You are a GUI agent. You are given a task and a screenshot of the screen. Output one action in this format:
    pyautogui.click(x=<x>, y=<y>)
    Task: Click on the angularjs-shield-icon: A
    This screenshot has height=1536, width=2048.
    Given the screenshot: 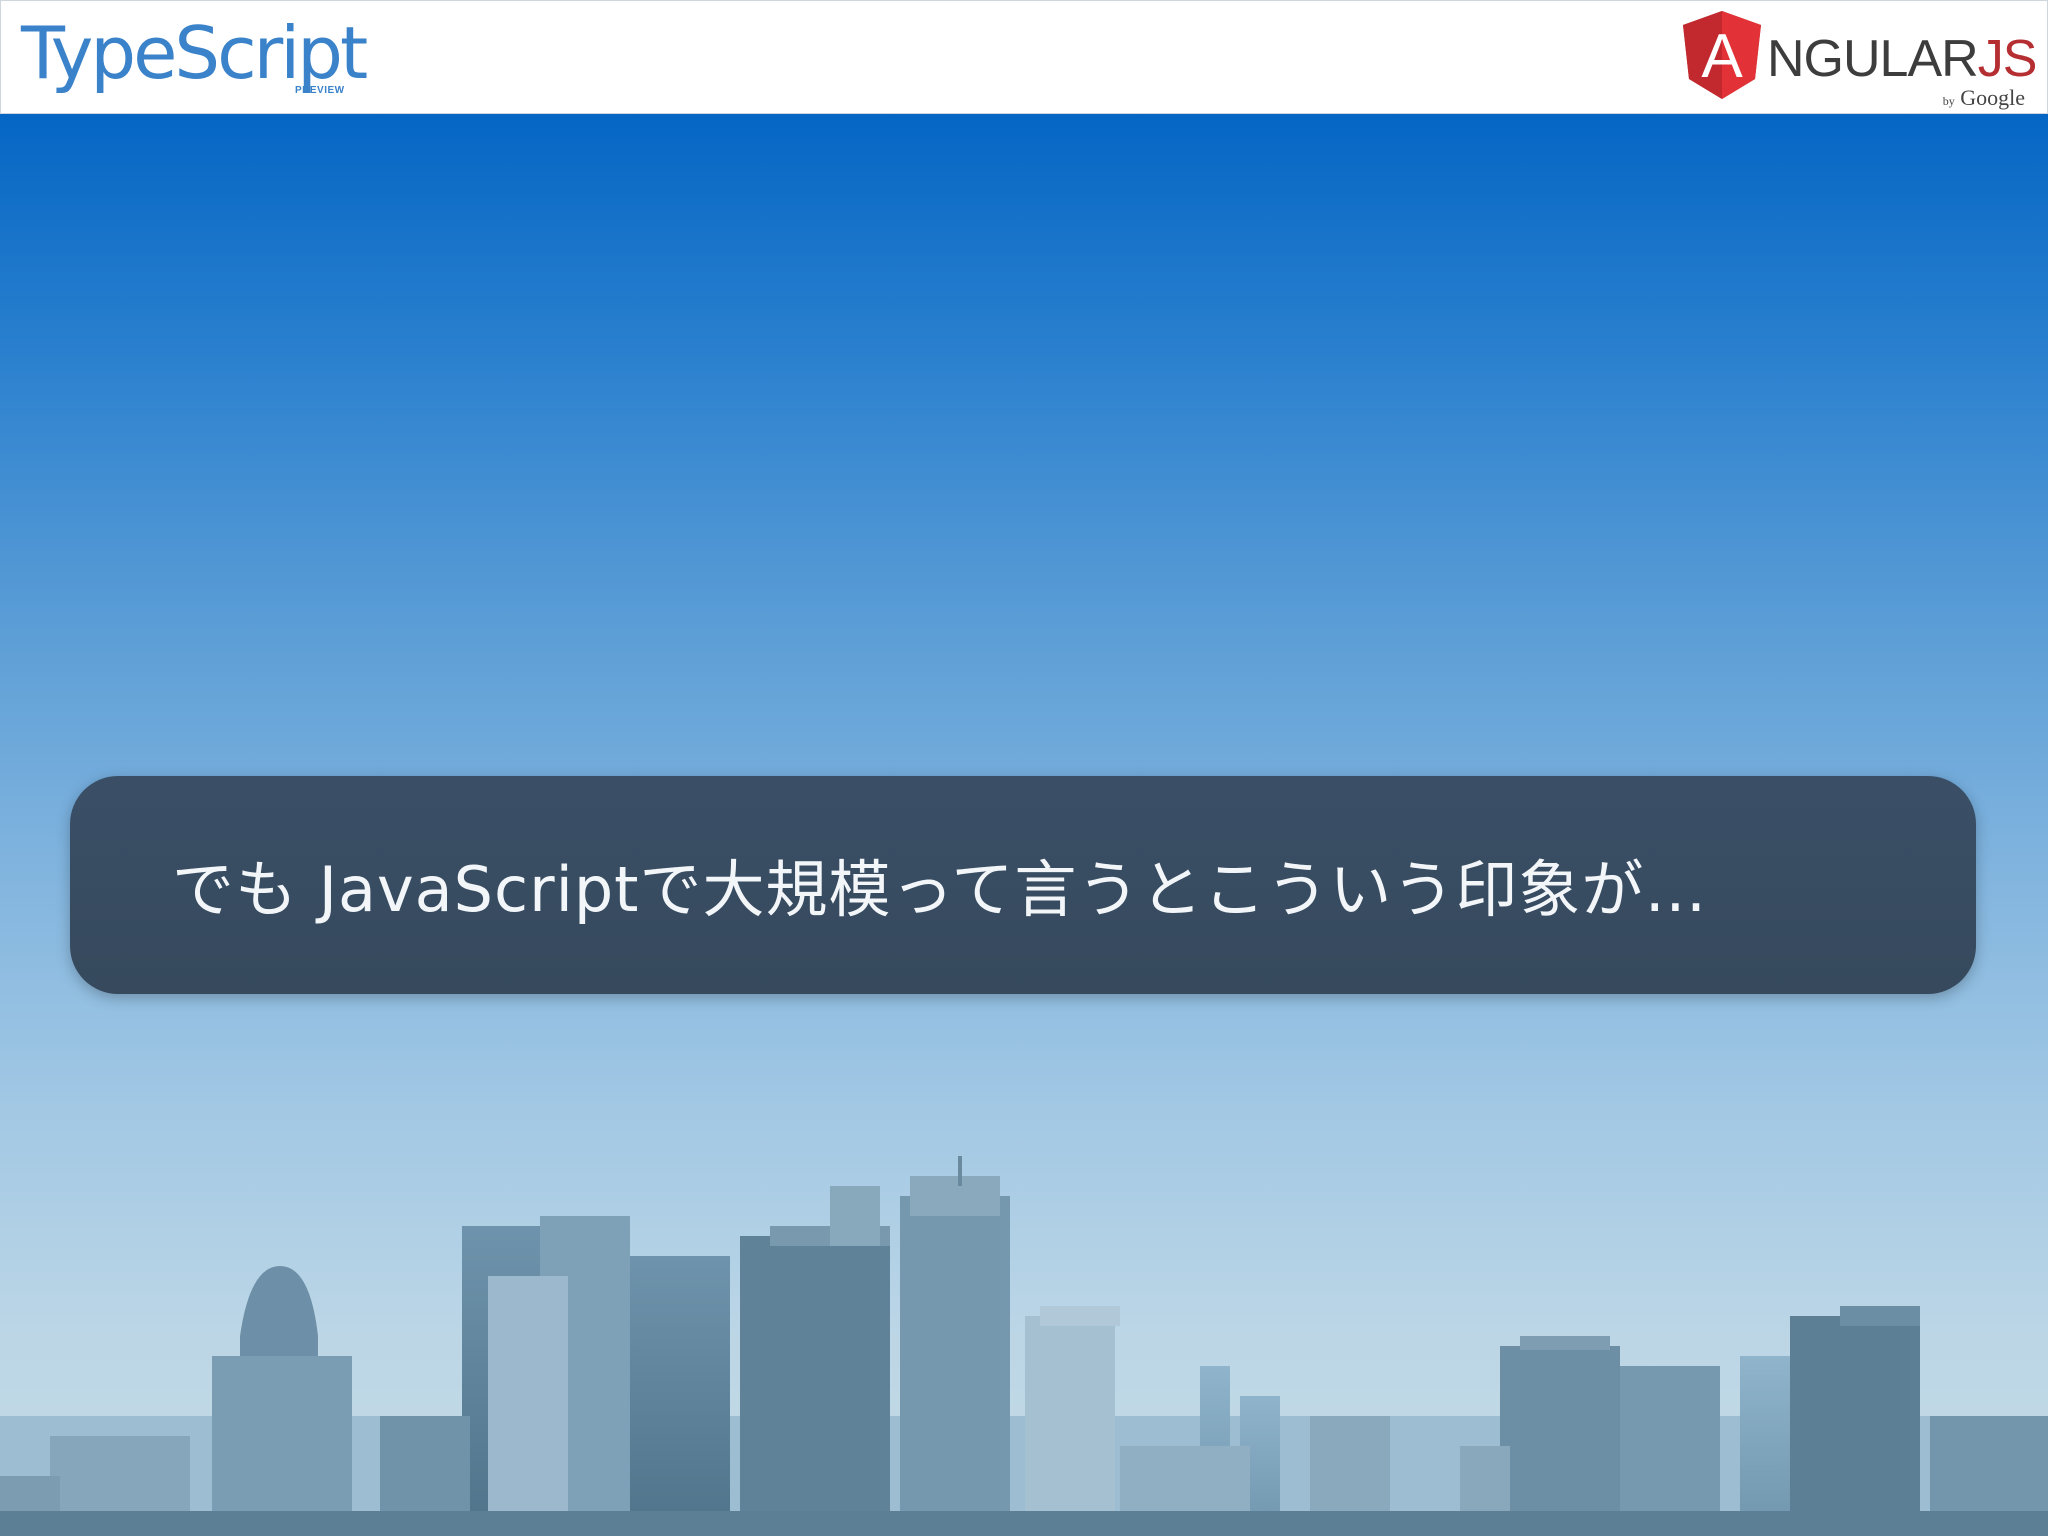 What is the action you would take?
    pyautogui.click(x=1722, y=55)
    